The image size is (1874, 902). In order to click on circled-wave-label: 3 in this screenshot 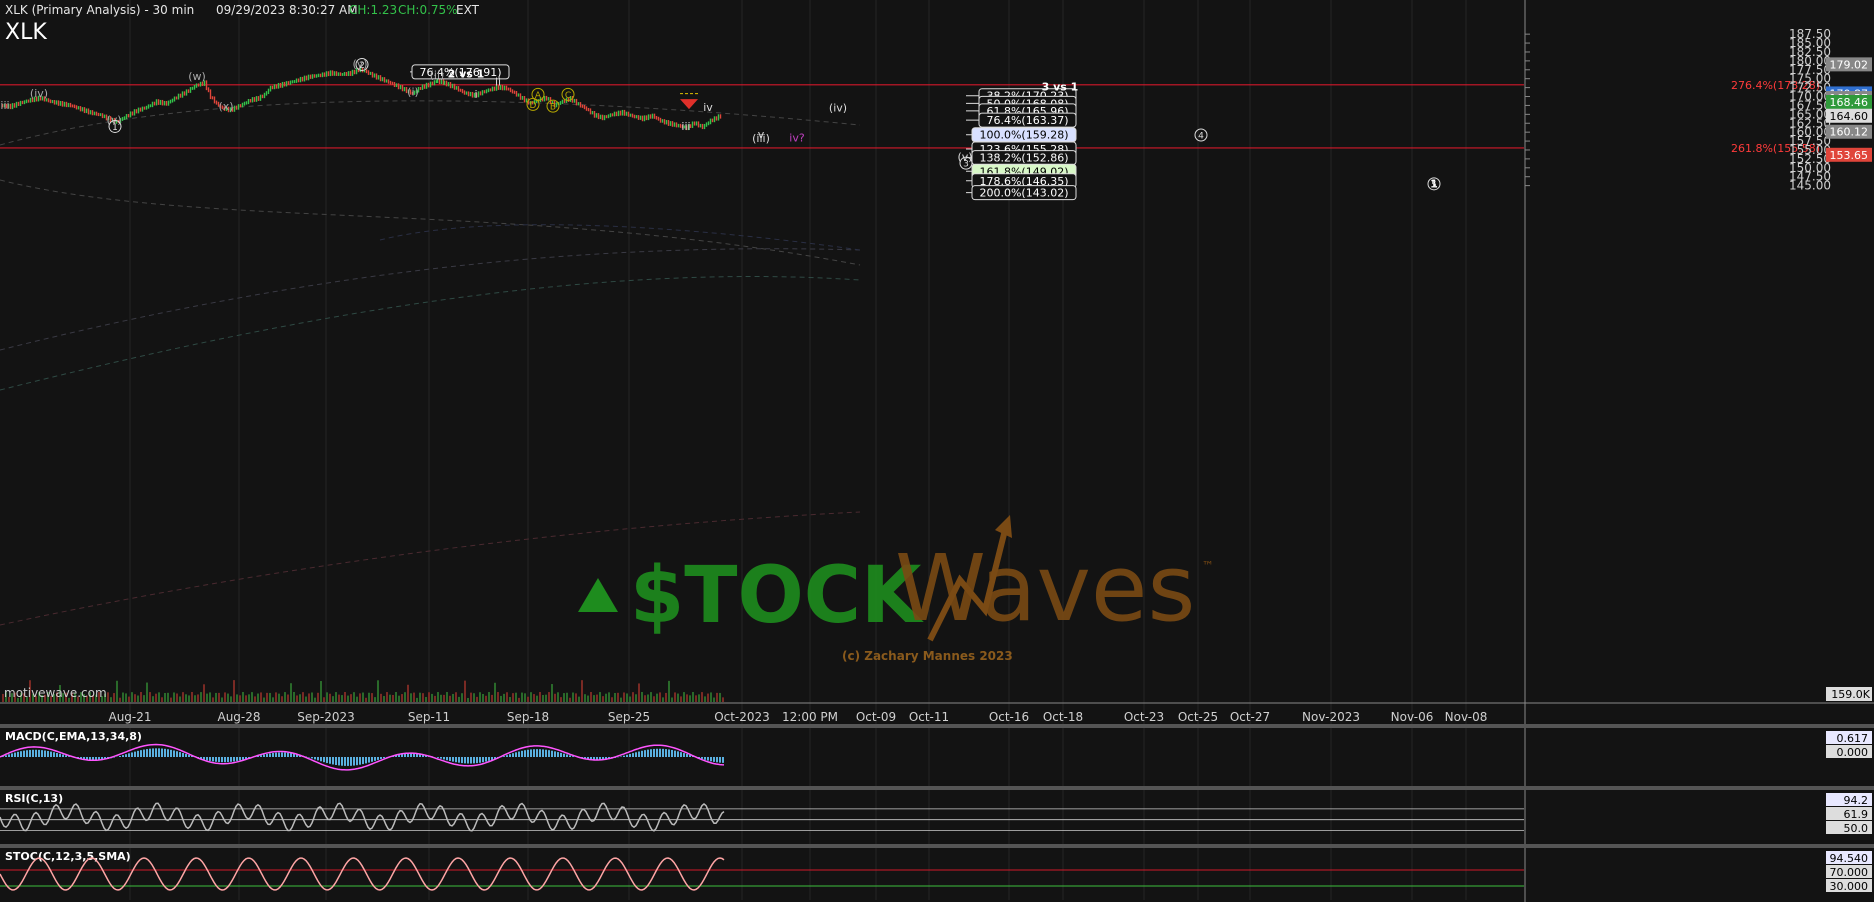, I will do `click(966, 165)`.